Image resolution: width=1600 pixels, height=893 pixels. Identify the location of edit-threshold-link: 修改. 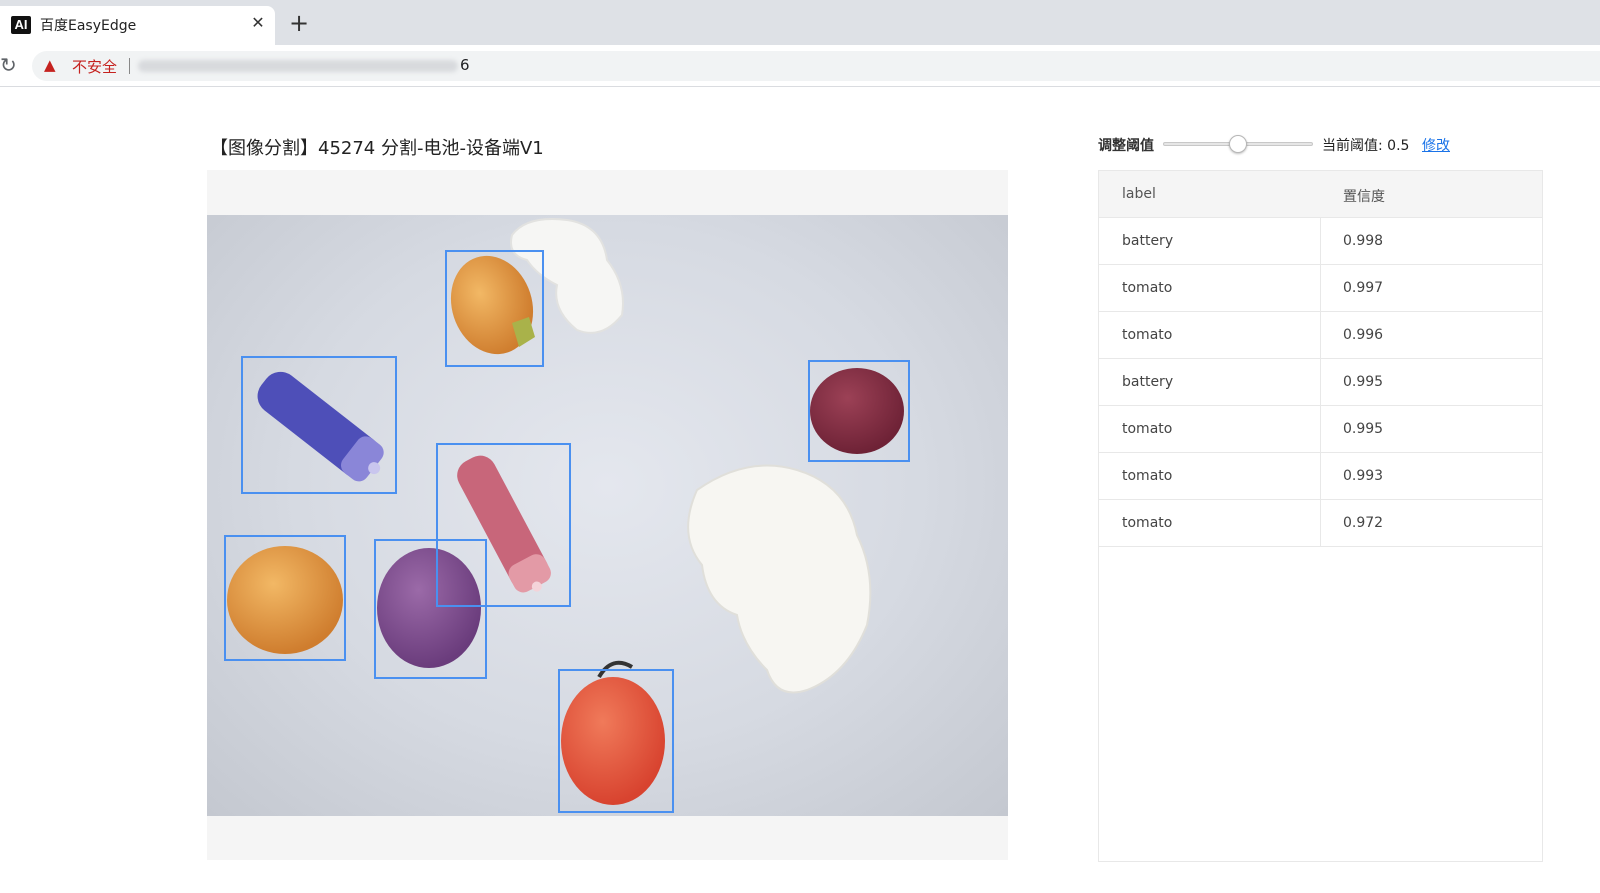
(1436, 145).